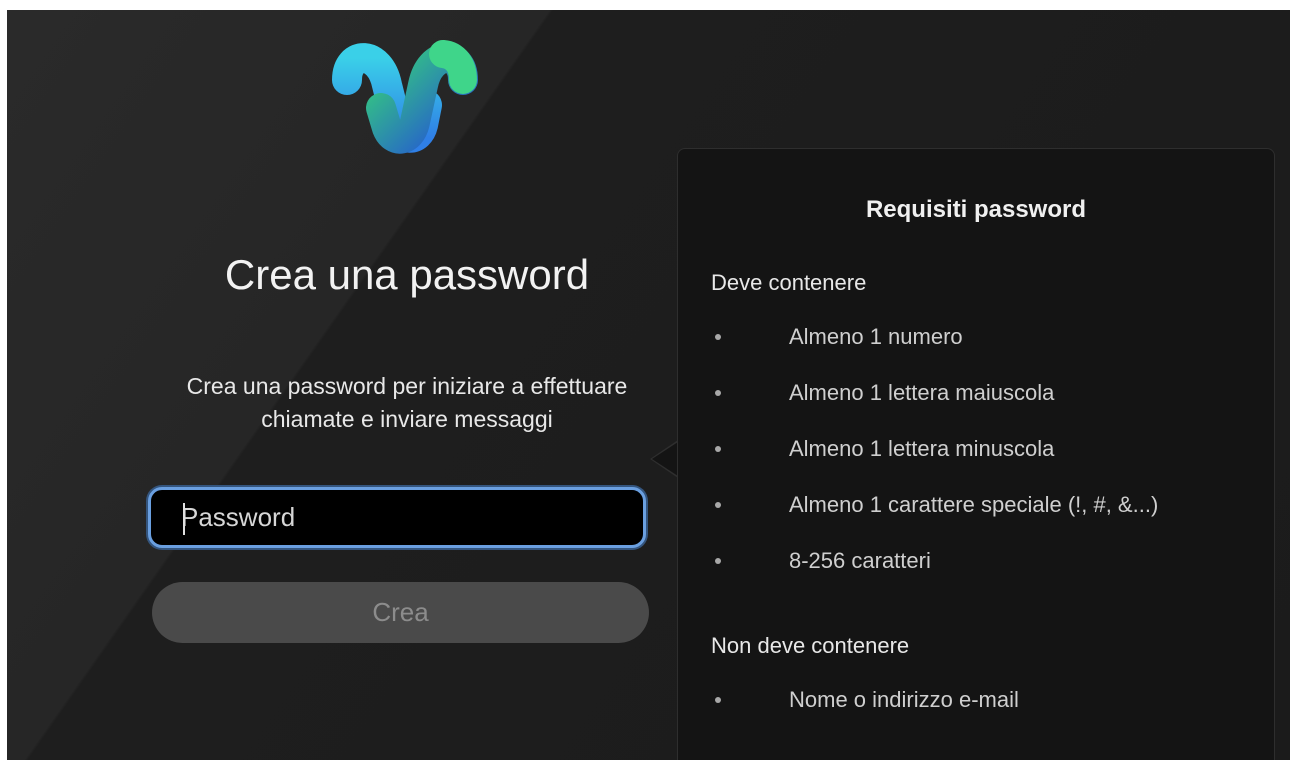 The height and width of the screenshot is (760, 1290). Describe the element at coordinates (184, 519) in the screenshot. I see `text-caret` at that location.